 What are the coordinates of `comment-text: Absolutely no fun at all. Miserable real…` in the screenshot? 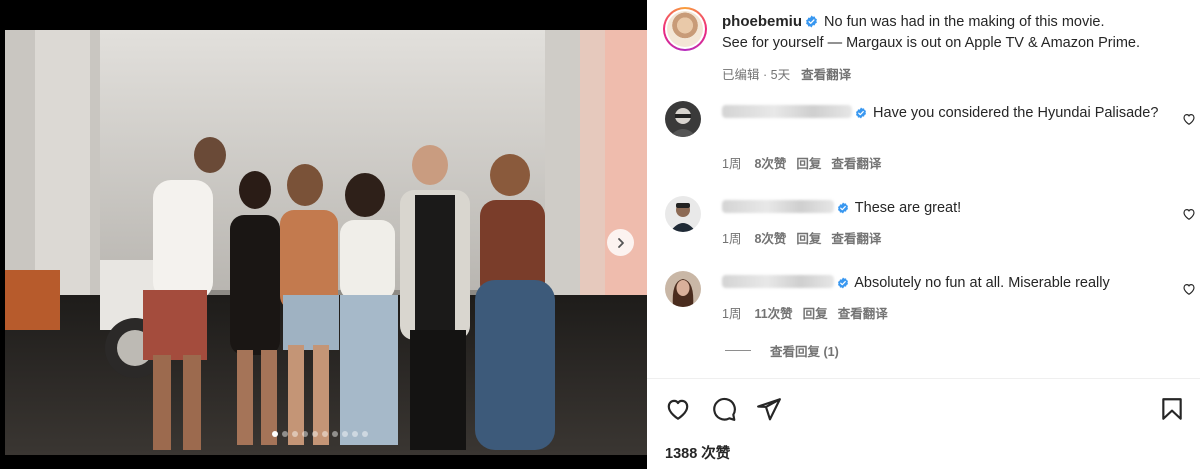 It's located at (982, 283).